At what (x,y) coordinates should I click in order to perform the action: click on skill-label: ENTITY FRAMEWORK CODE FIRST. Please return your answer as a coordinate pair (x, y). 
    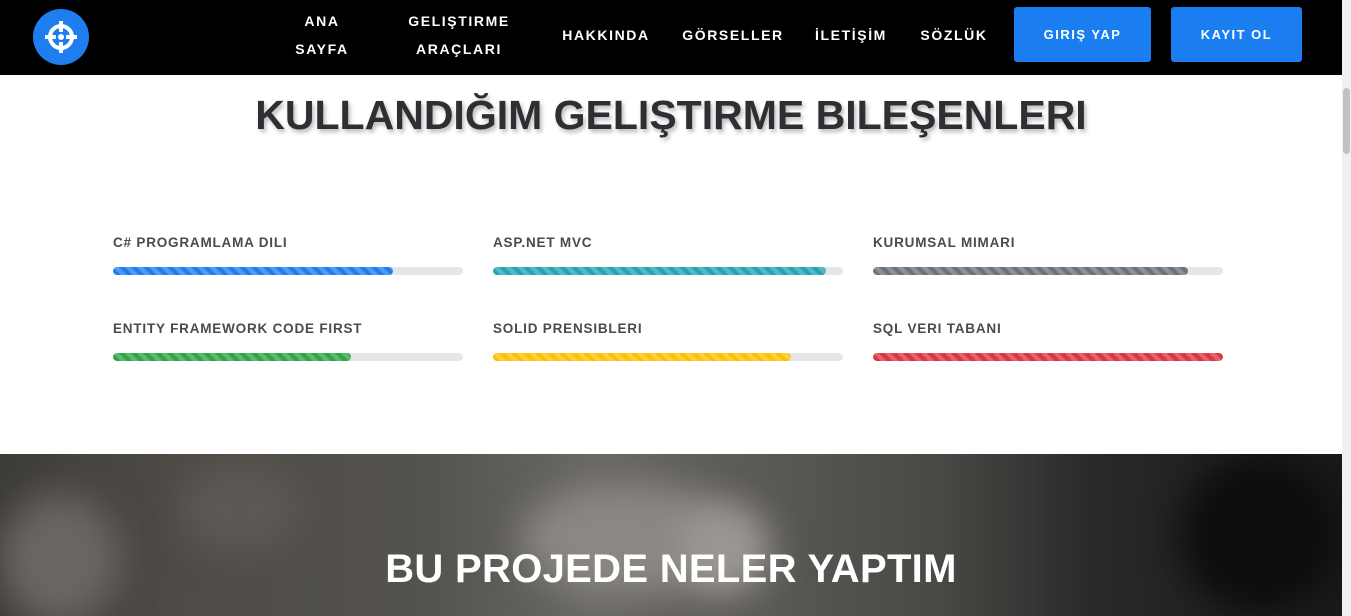
    Looking at the image, I should click on (238, 328).